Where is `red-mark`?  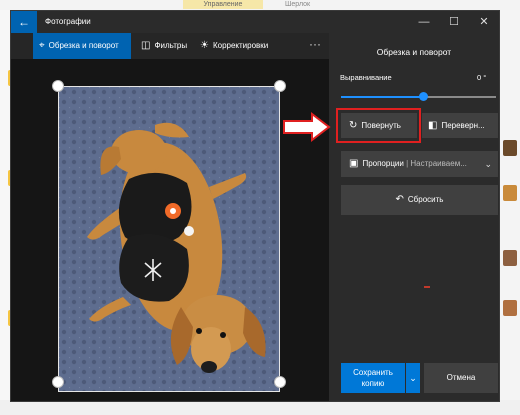 red-mark is located at coordinates (427, 287).